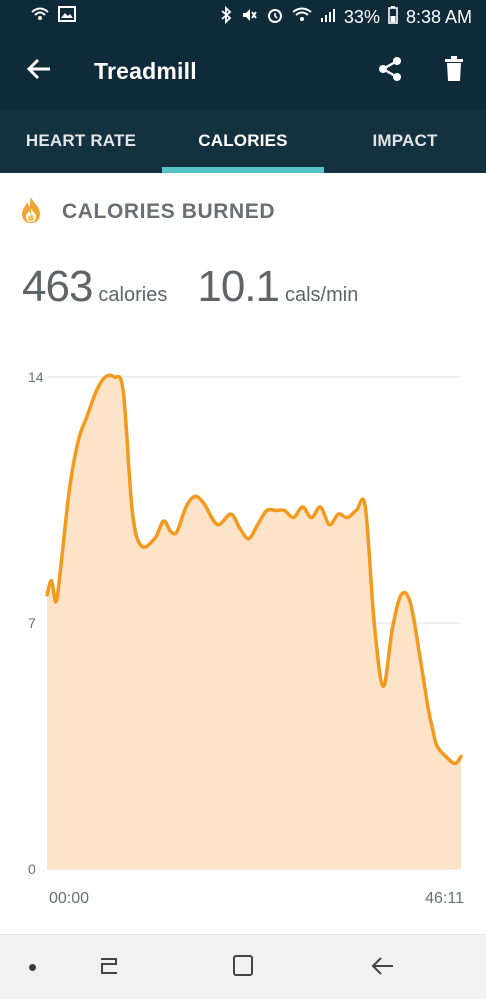 The width and height of the screenshot is (486, 999). I want to click on home-icon, so click(243, 968).